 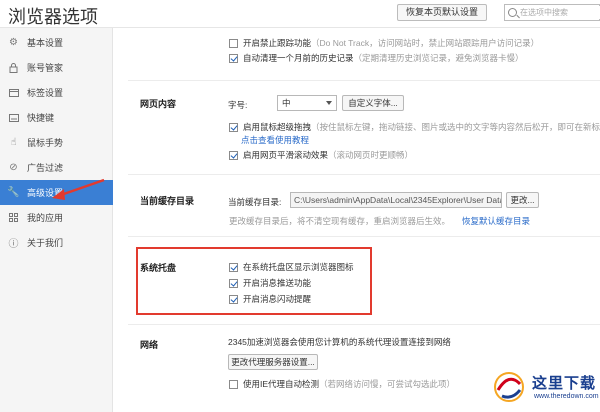 I want to click on sidebar-item-label: 关于我们, so click(x=45, y=243).